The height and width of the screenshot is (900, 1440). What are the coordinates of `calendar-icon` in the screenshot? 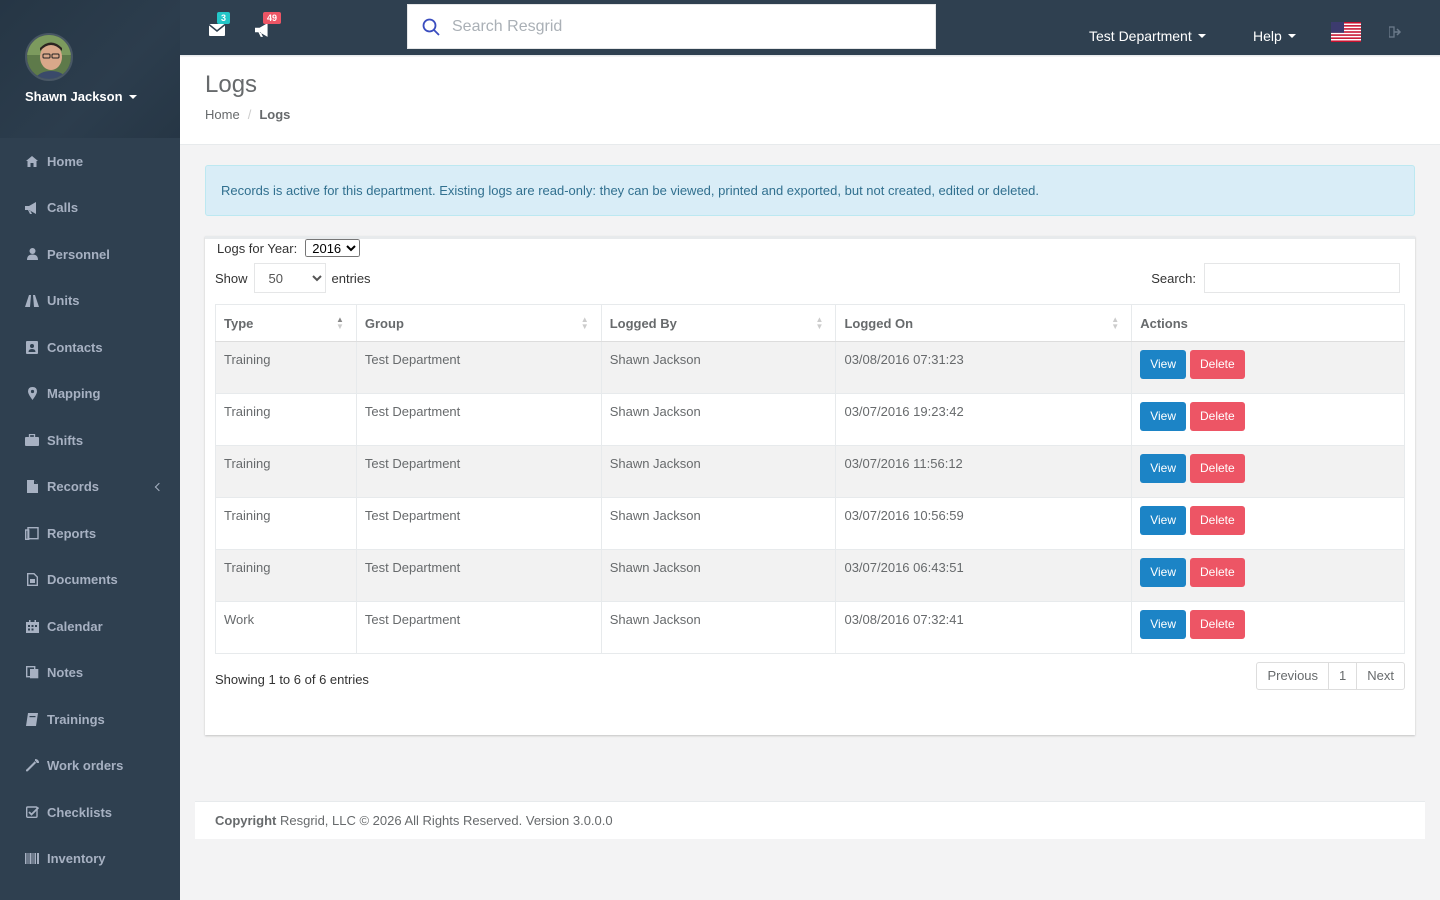 It's located at (32, 626).